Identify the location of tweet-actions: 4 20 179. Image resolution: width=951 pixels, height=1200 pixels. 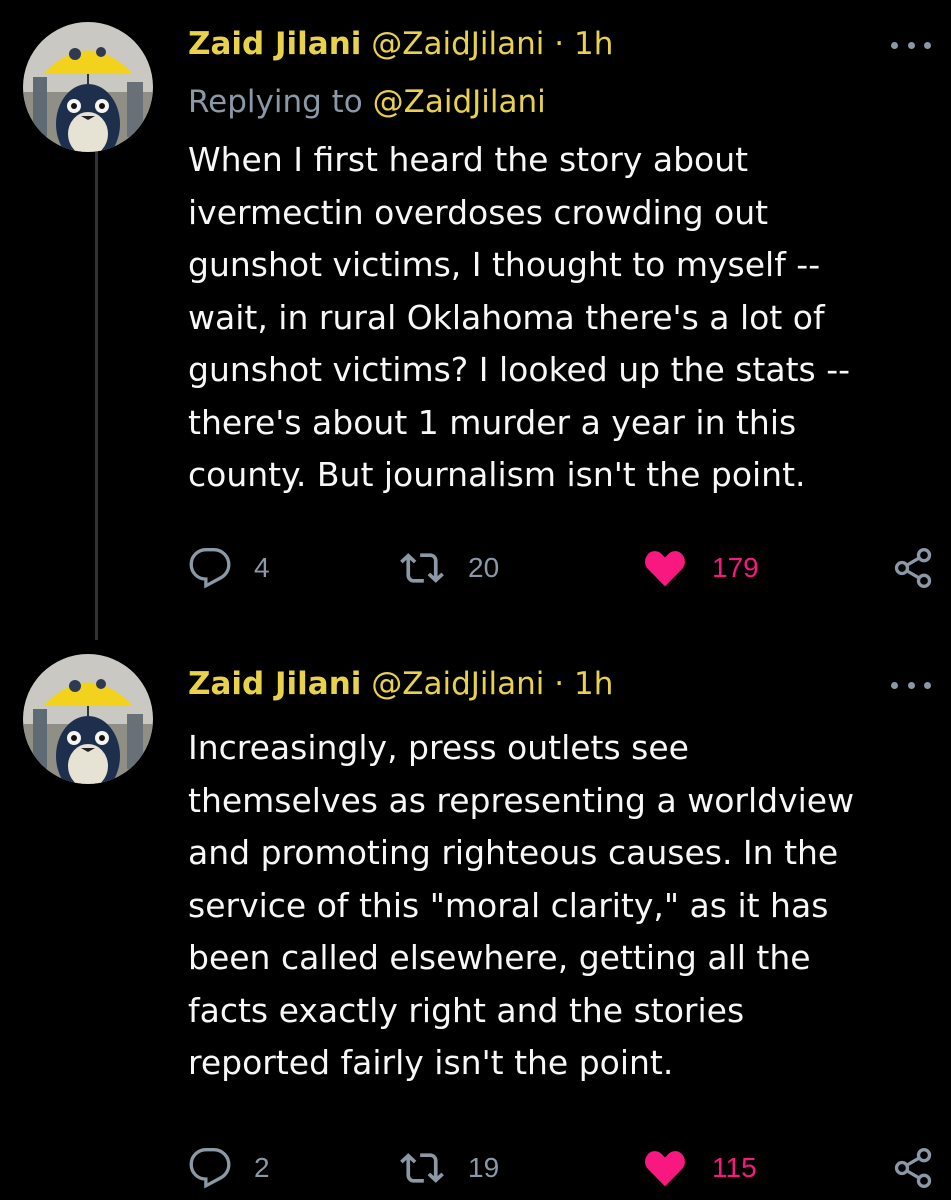
(562, 568).